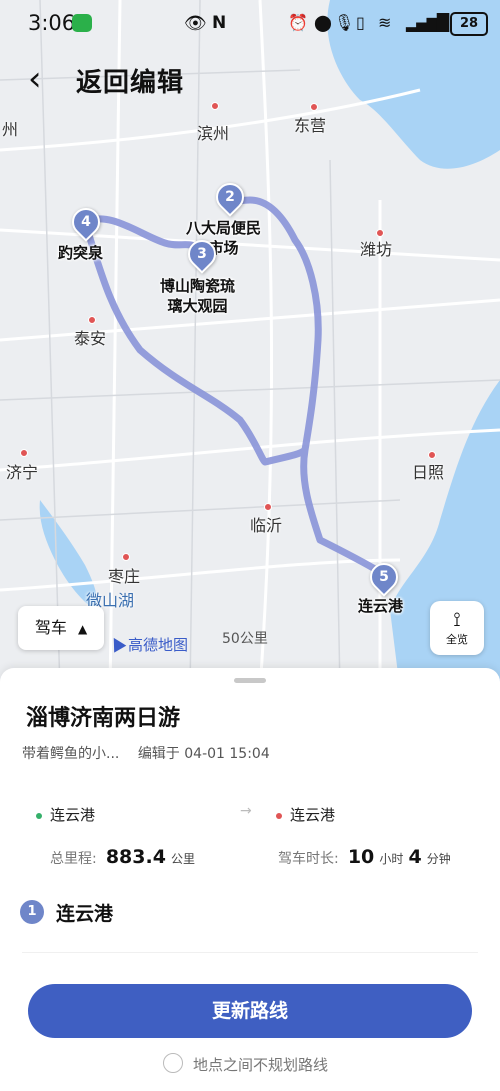 The image size is (500, 1091). I want to click on poi-marker-2: 2, so click(230, 197).